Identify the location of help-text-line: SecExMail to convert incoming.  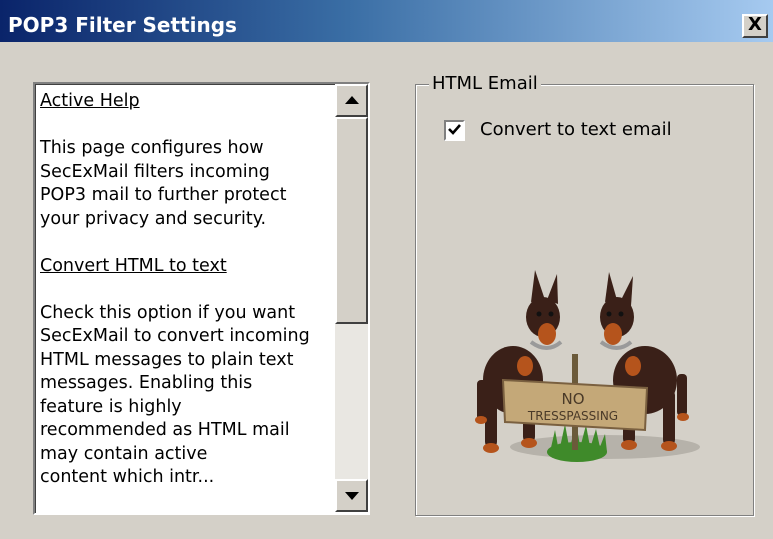
(175, 336).